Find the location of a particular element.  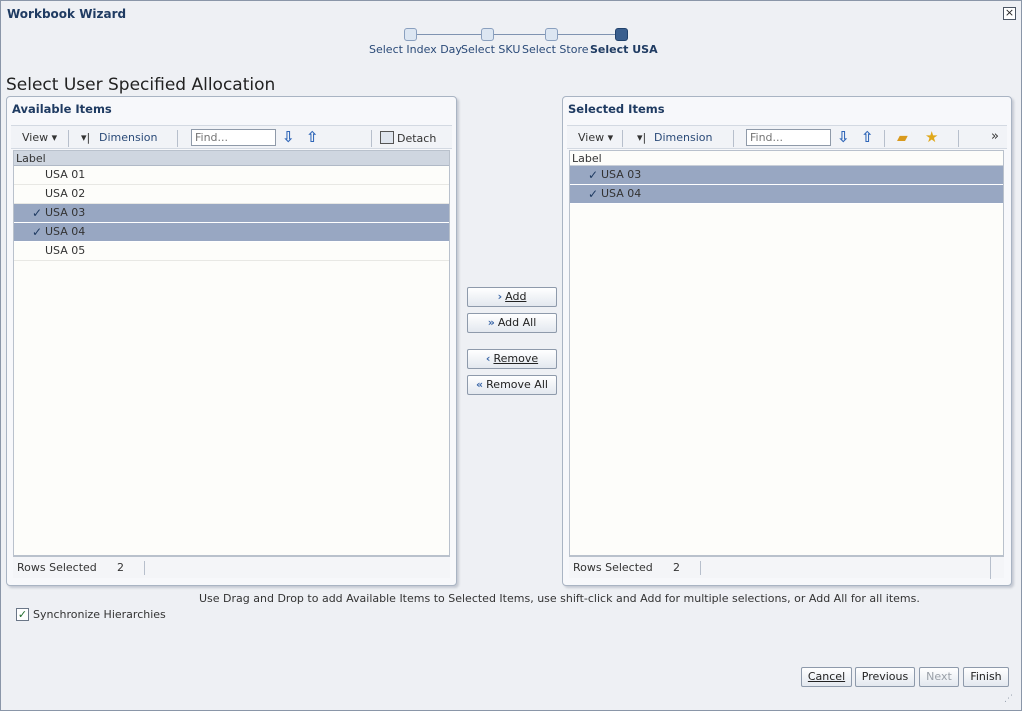

folder-open-icon: ▰ is located at coordinates (902, 138).